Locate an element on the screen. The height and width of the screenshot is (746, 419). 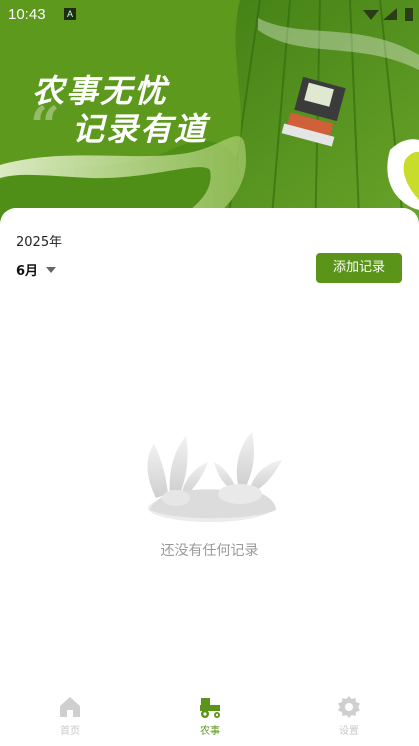
empty-state-text: 还没有任何记录 is located at coordinates (209, 551).